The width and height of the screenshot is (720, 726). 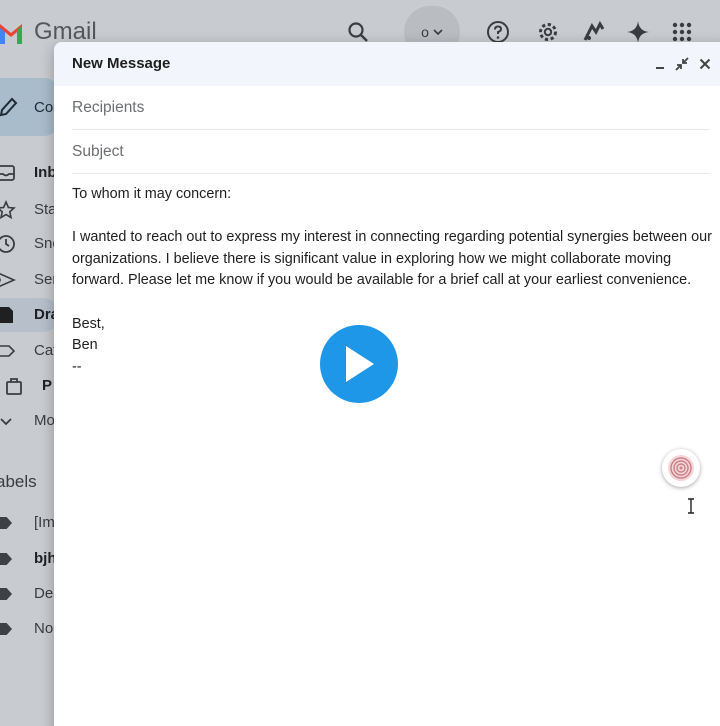 What do you see at coordinates (11, 34) in the screenshot?
I see `gmail-logo-icon` at bounding box center [11, 34].